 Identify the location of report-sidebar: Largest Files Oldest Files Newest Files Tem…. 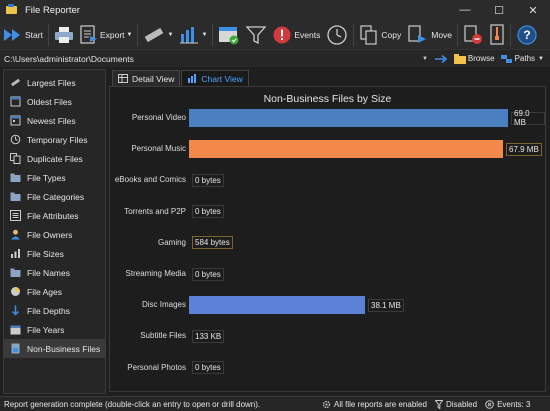
(54, 231).